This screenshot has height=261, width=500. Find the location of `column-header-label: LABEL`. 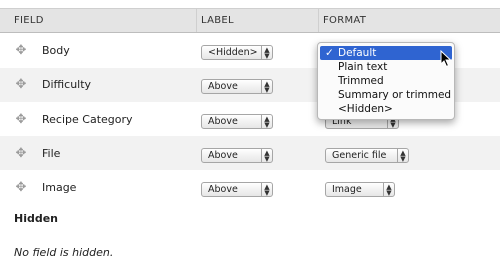

column-header-label: LABEL is located at coordinates (217, 20).